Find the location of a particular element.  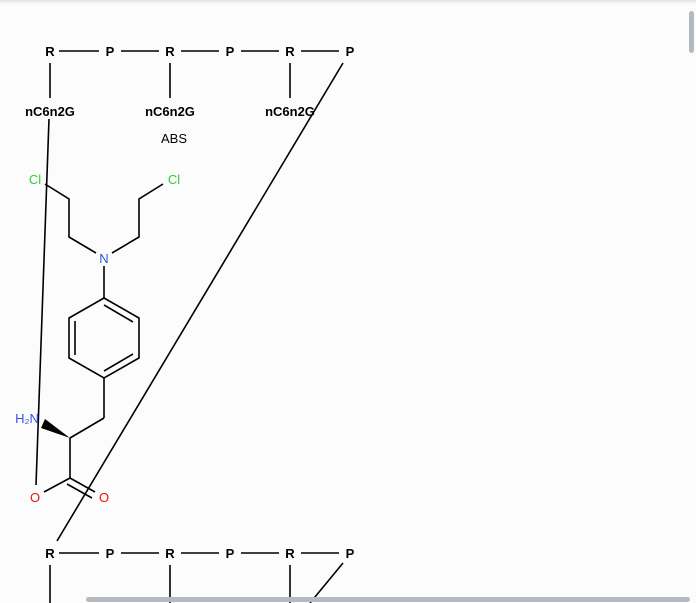

amine-group: H₂N is located at coordinates (27, 418).